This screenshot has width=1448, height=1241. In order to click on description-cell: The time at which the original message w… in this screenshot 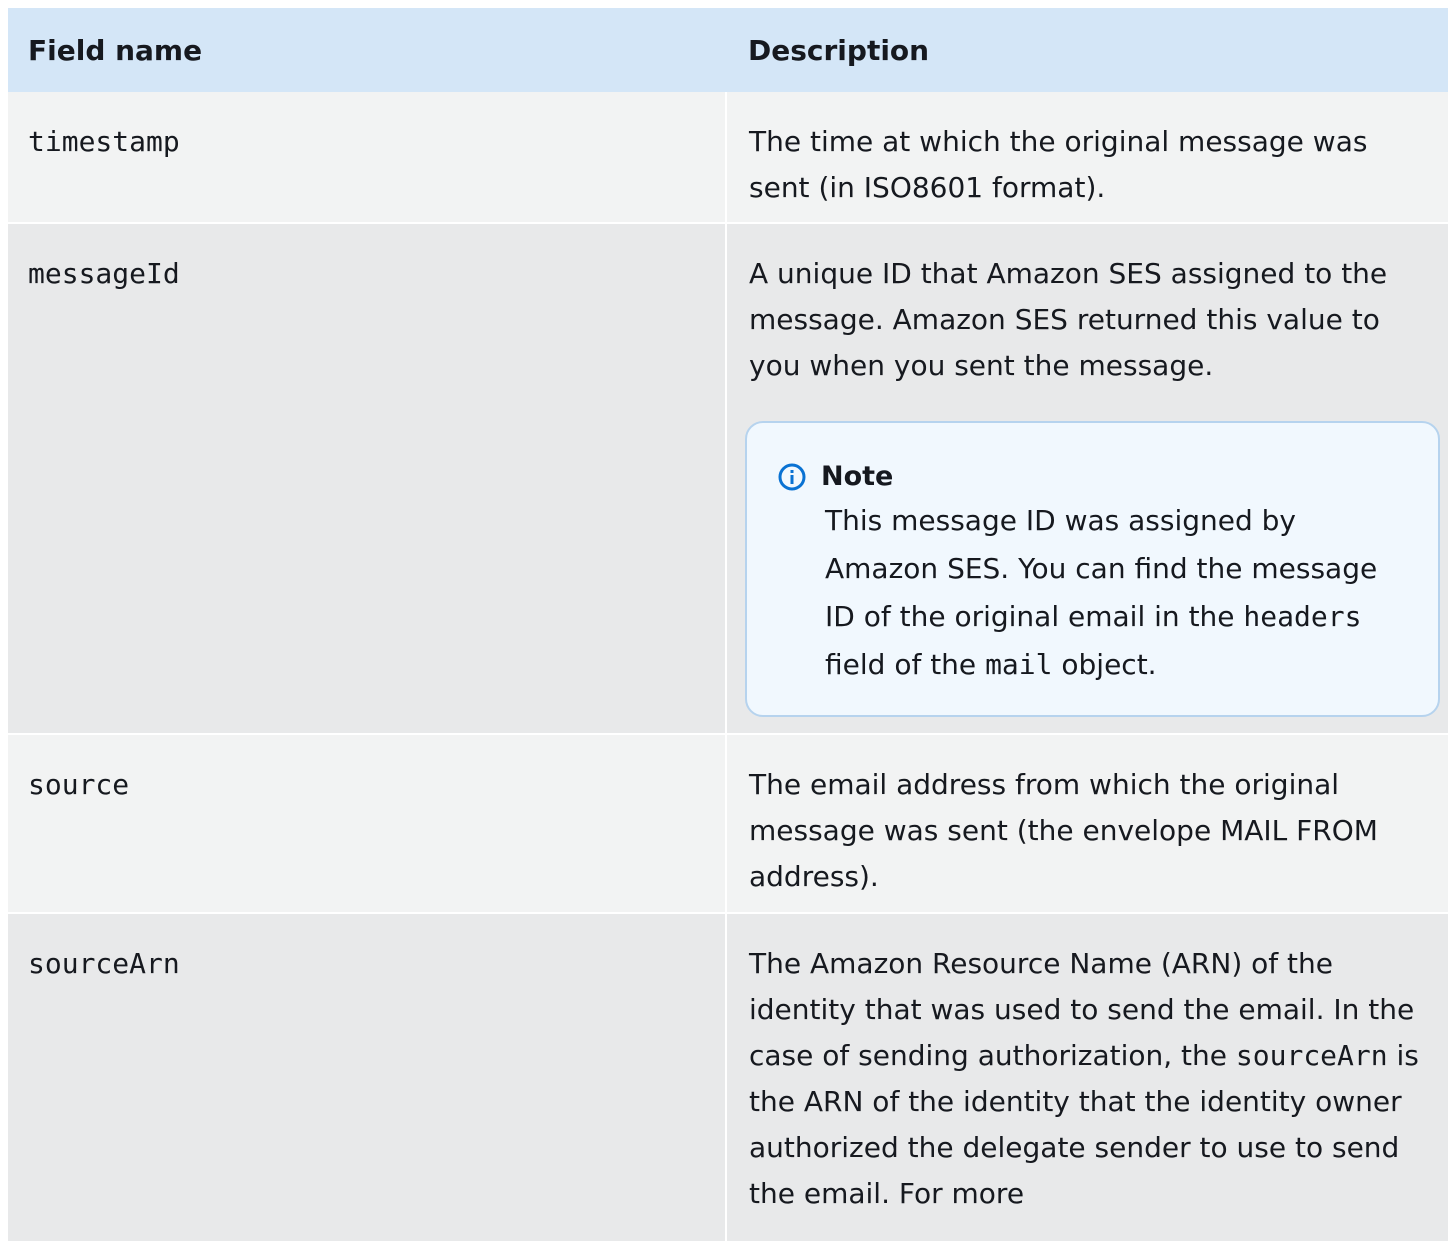, I will do `click(1087, 157)`.